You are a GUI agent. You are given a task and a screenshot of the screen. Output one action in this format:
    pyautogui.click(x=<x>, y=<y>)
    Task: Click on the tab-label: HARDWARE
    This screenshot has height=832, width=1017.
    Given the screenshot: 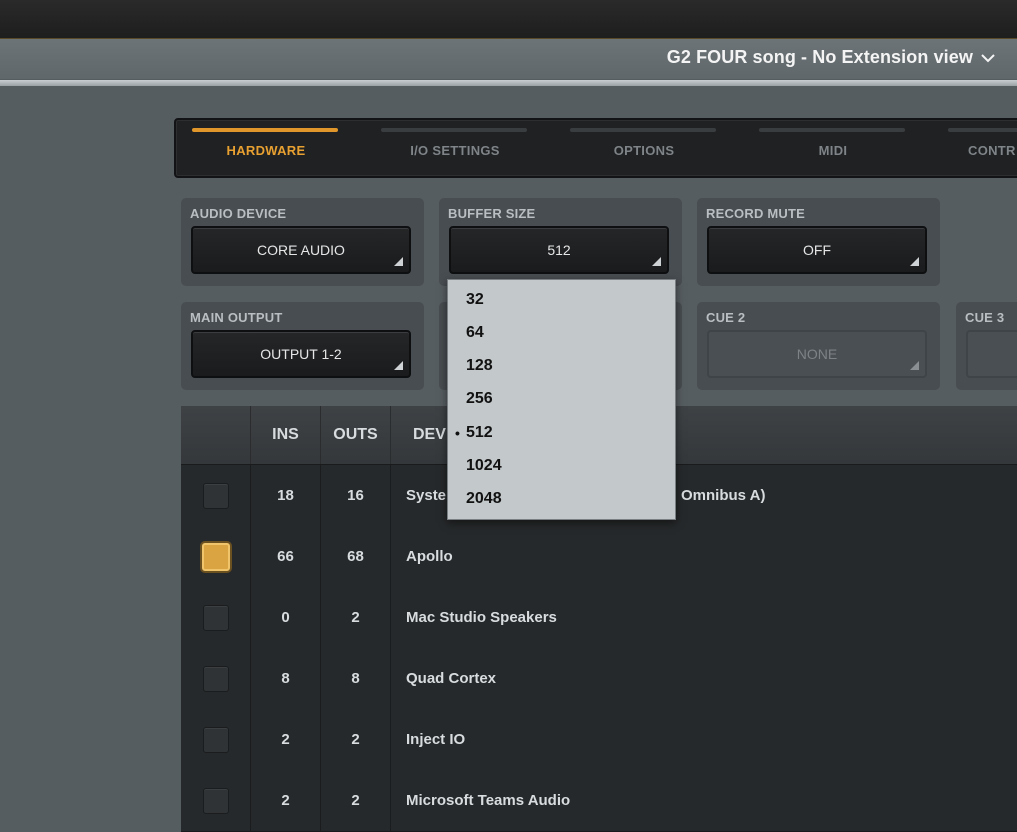 What is the action you would take?
    pyautogui.click(x=266, y=150)
    